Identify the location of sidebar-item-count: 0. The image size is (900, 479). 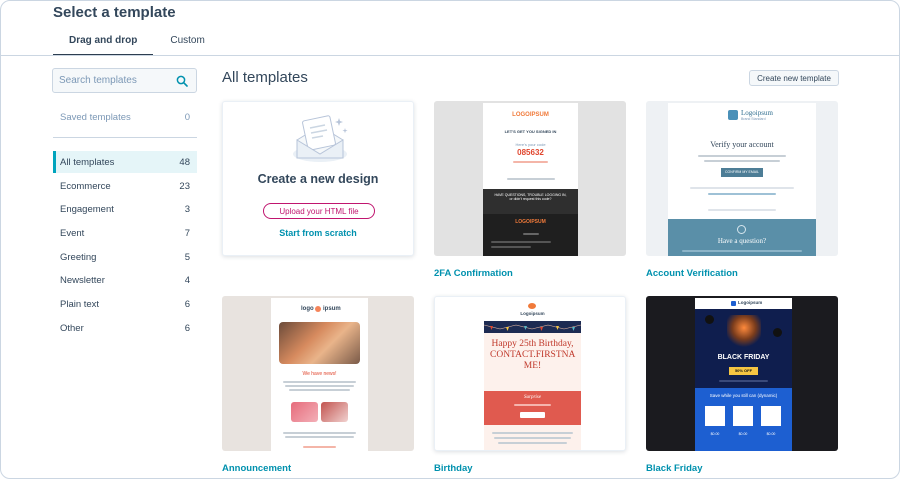
(187, 117).